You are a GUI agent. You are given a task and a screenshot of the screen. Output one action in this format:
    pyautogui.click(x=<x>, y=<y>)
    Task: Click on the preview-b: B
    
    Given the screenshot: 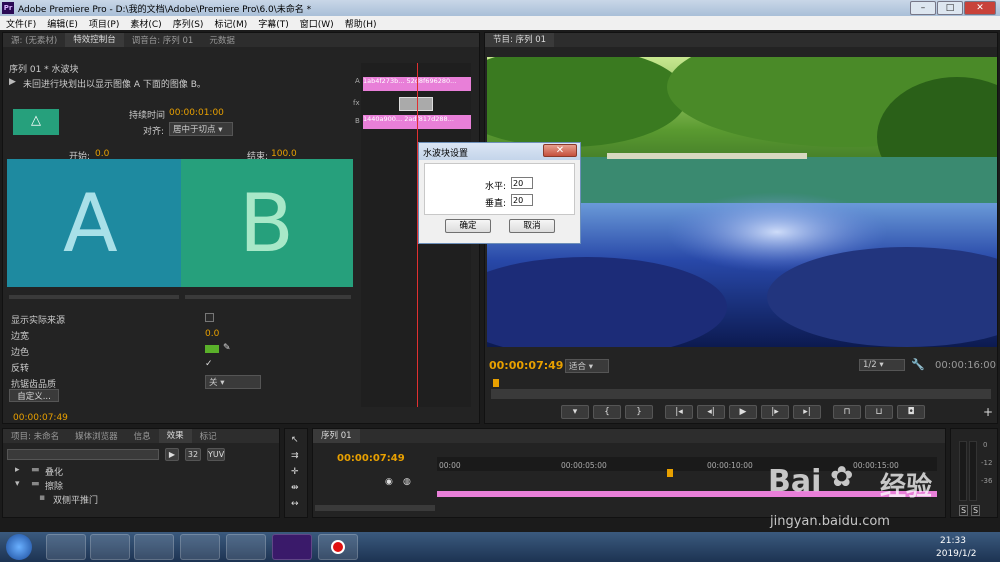 What is the action you would take?
    pyautogui.click(x=267, y=223)
    